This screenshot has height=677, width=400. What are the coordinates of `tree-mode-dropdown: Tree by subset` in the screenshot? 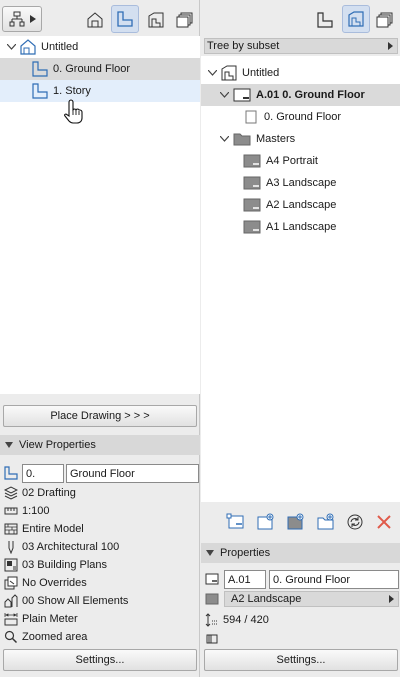 It's located at (301, 46).